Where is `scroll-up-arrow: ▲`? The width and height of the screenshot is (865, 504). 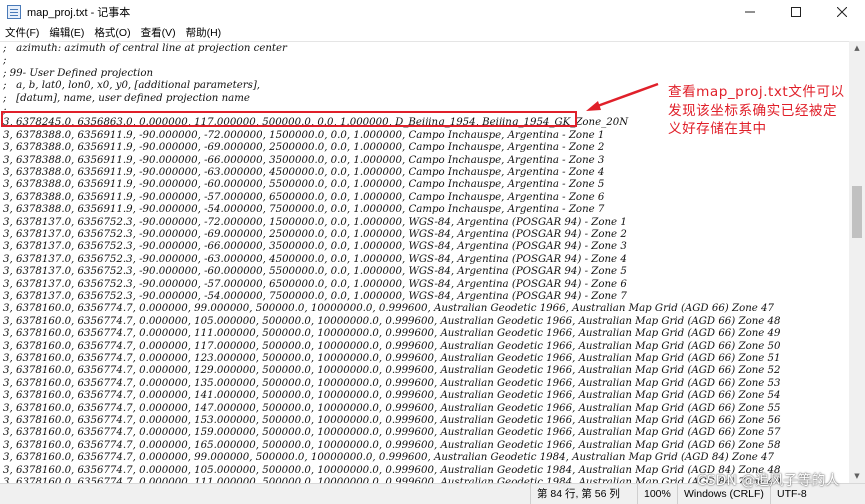 scroll-up-arrow: ▲ is located at coordinates (857, 48).